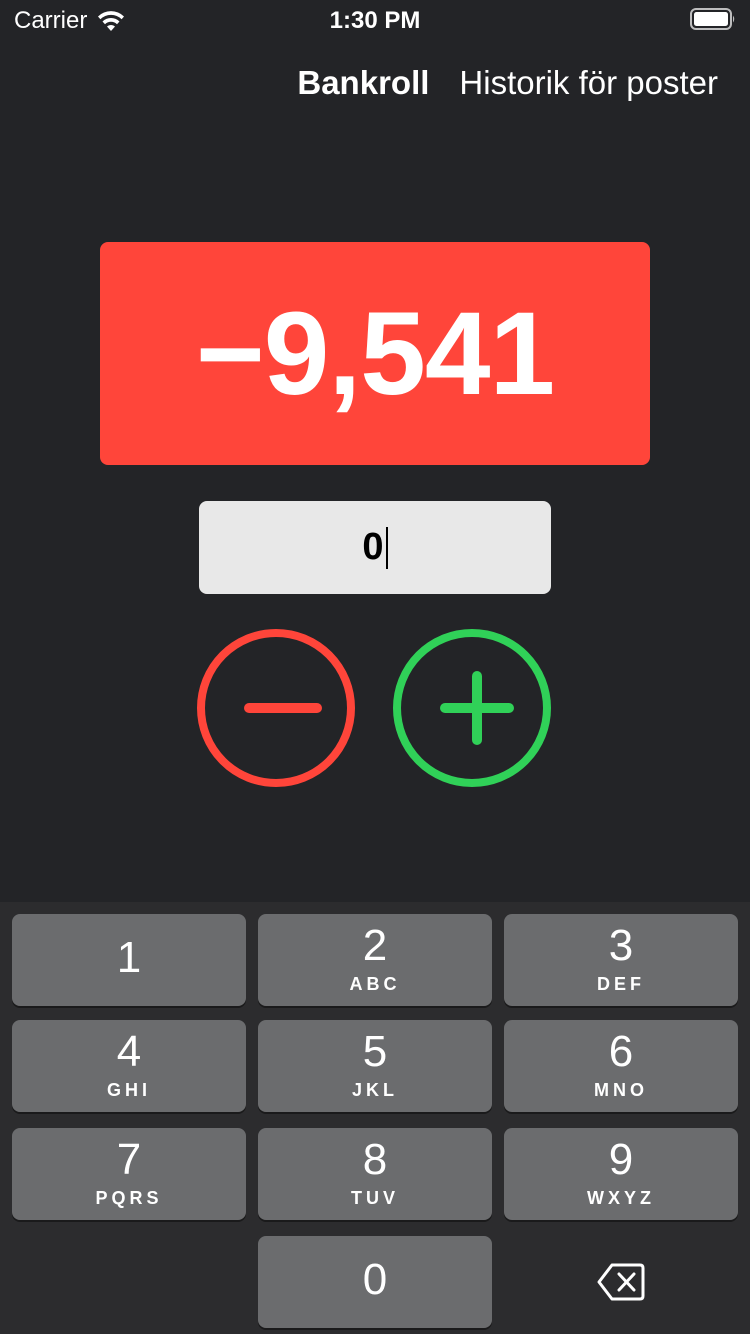 The width and height of the screenshot is (750, 1334). What do you see at coordinates (375, 1159) in the screenshot?
I see `key-digit: 8` at bounding box center [375, 1159].